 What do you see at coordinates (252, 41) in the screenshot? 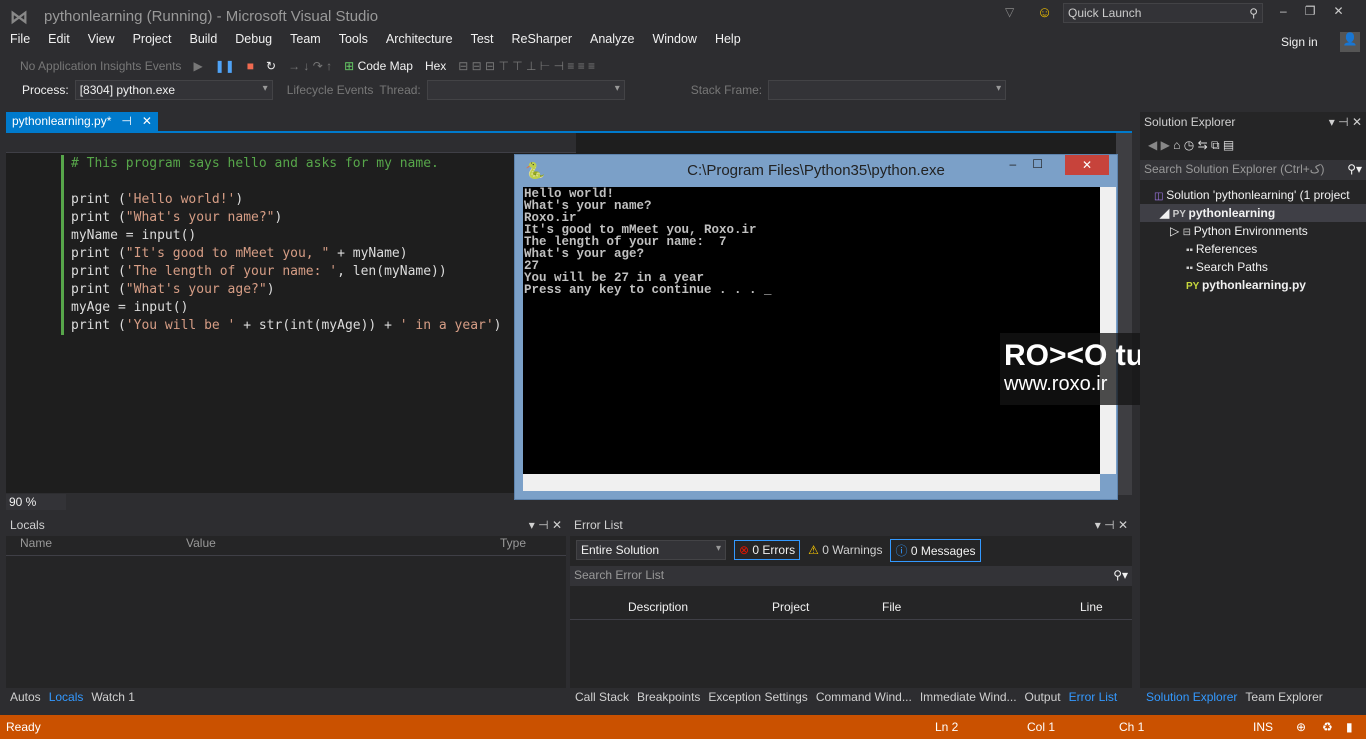
I see `menu-item-debug: Debug` at bounding box center [252, 41].